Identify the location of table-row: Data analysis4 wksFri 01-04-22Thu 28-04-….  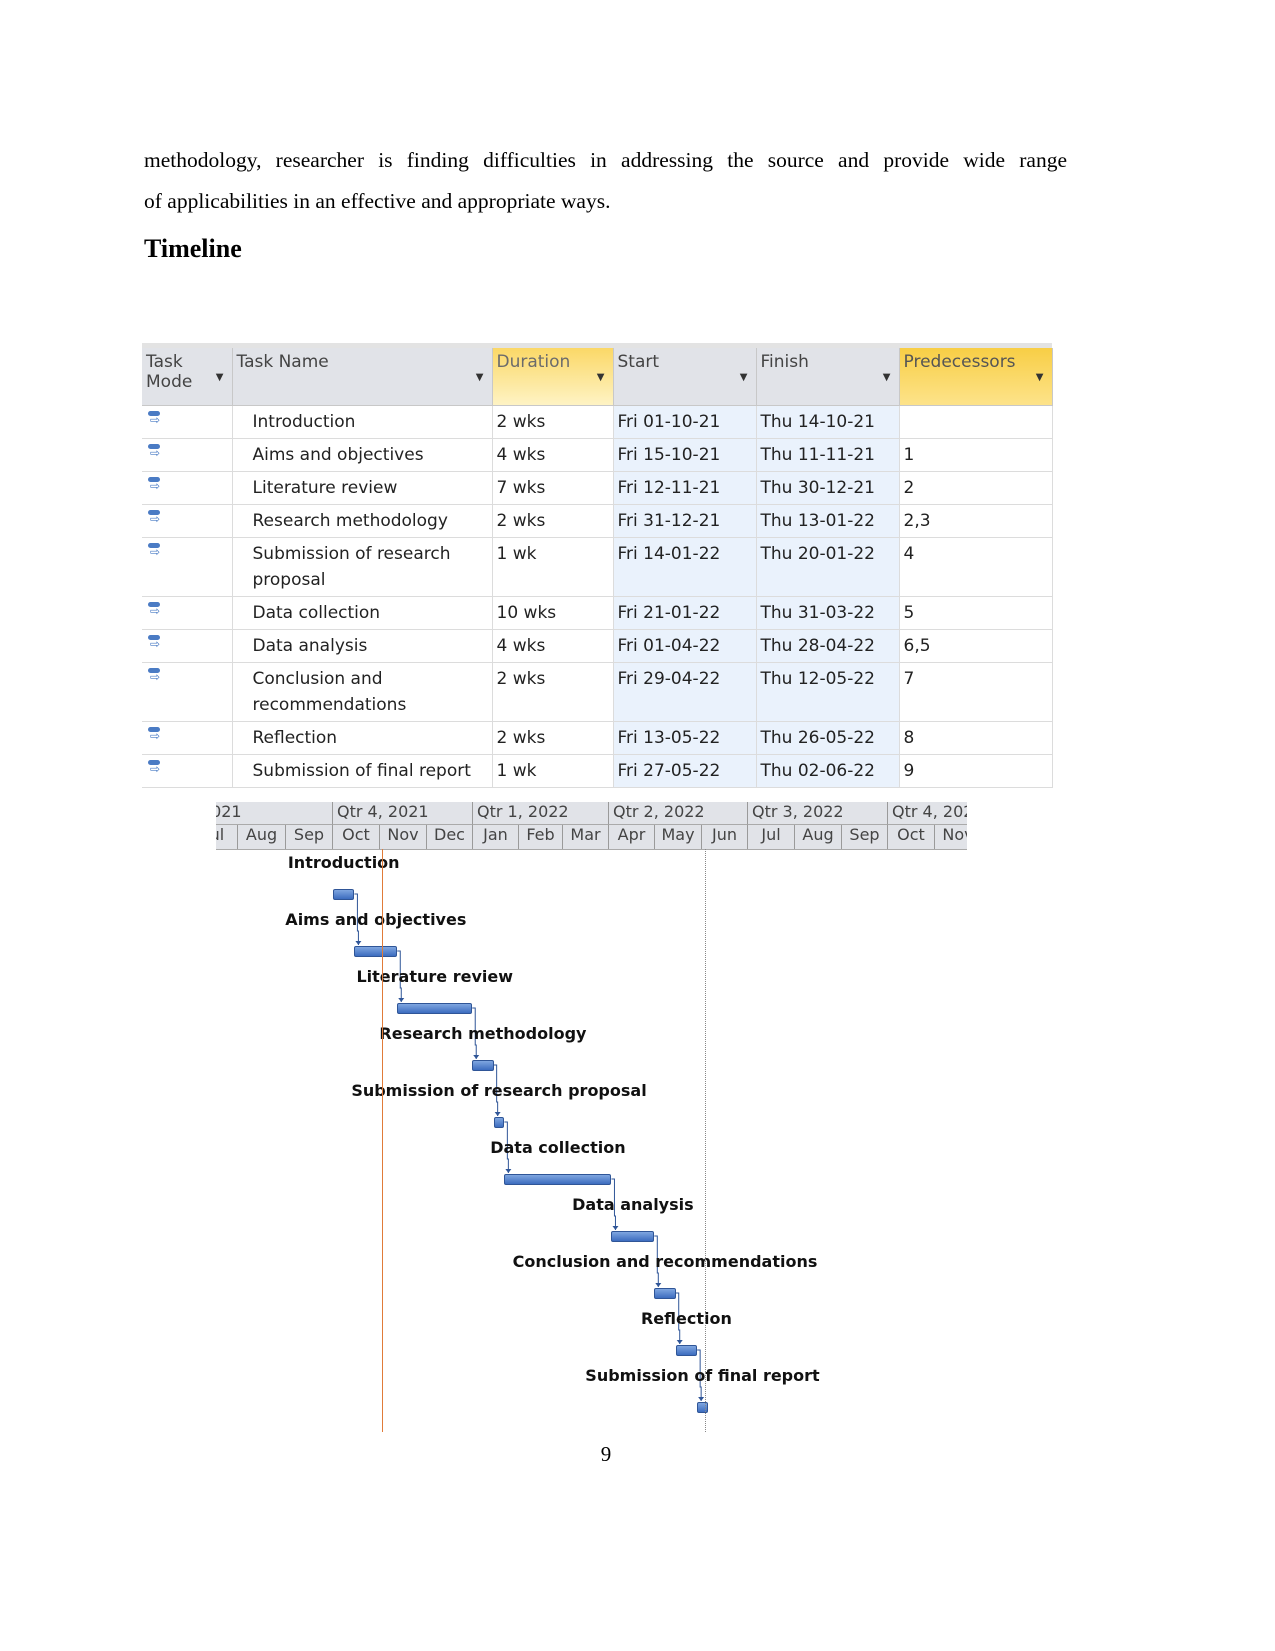
(597, 646).